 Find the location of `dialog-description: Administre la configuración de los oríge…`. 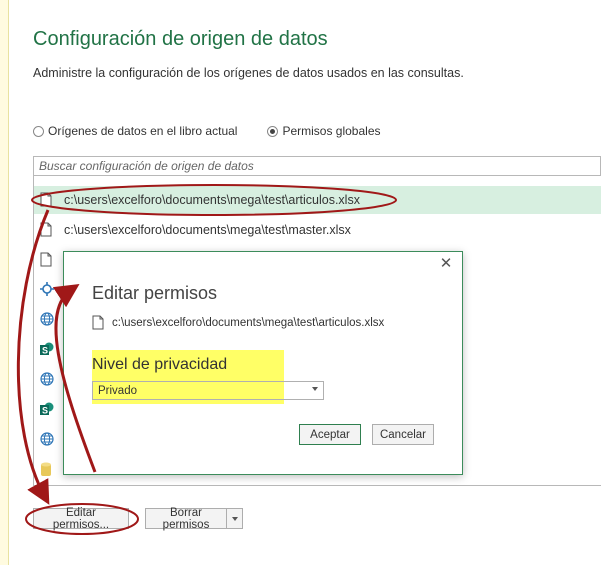

dialog-description: Administre la configuración de los oríge… is located at coordinates (248, 73).